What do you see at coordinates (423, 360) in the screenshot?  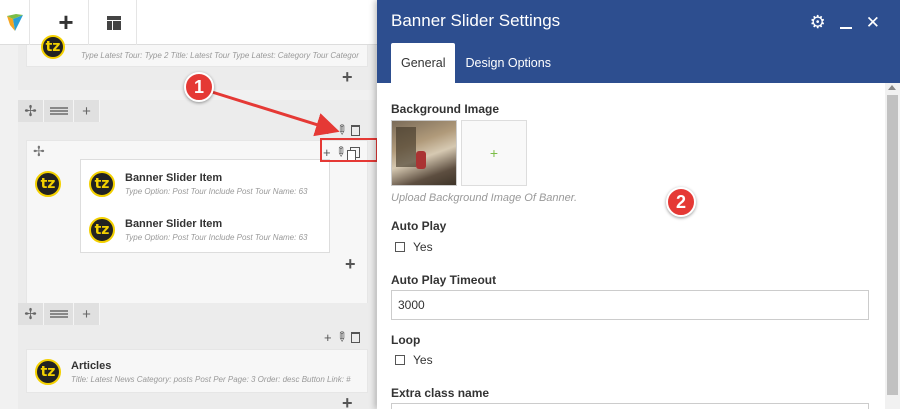 I see `loop-option-label: Yes` at bounding box center [423, 360].